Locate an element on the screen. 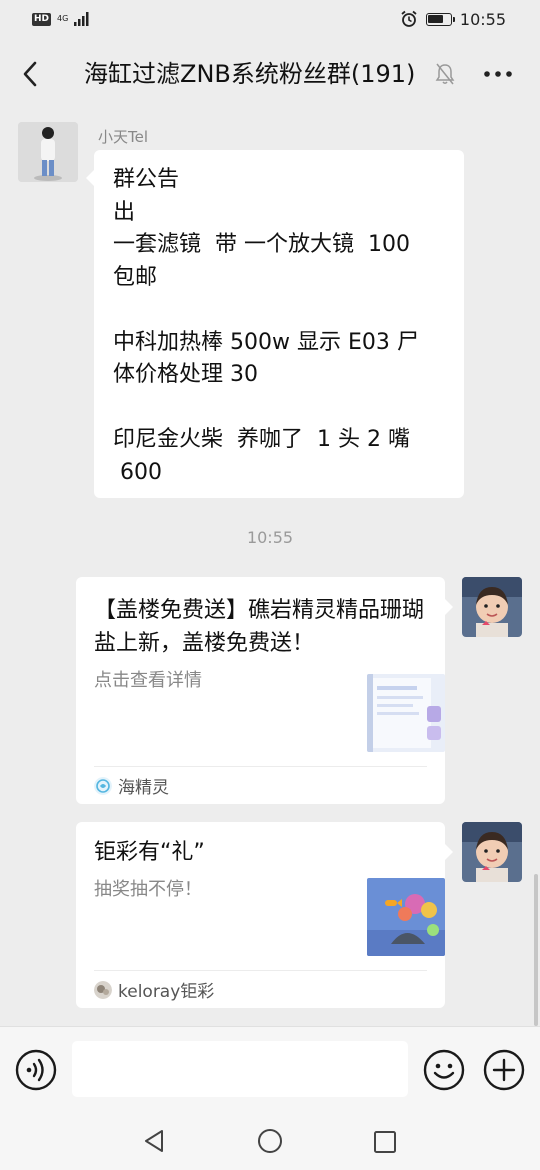 The image size is (540, 1170). back-button is located at coordinates (30, 74).